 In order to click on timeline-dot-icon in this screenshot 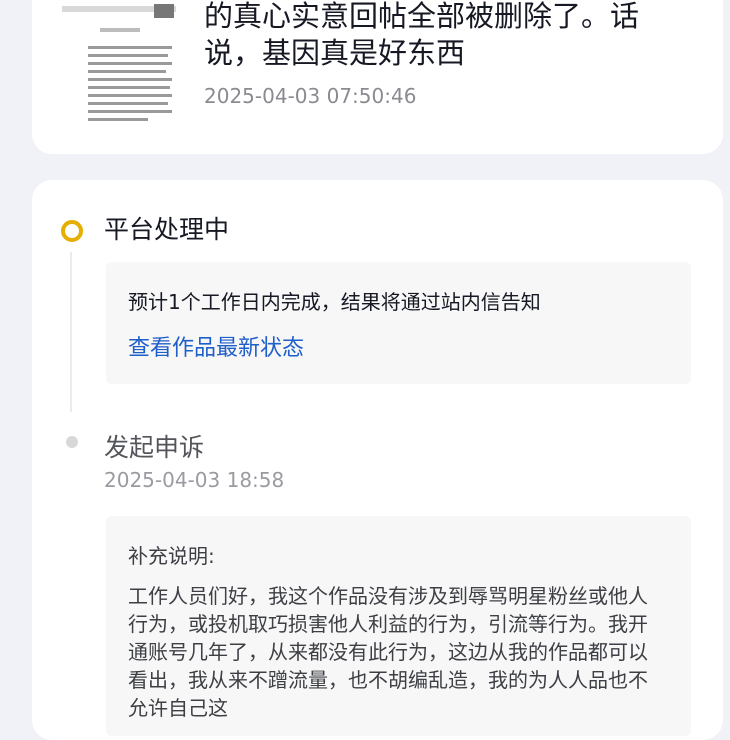, I will do `click(72, 442)`.